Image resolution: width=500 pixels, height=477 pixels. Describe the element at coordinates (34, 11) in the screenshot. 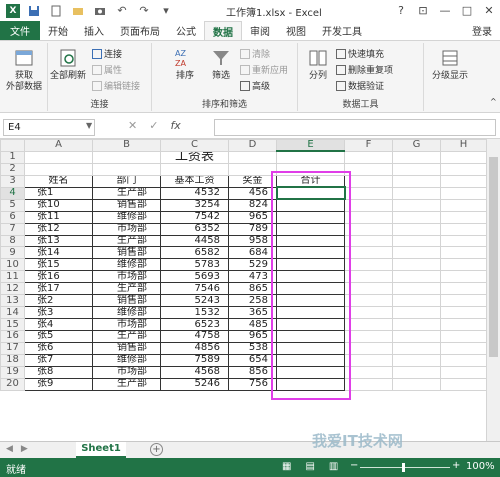

I see `save-icon` at that location.